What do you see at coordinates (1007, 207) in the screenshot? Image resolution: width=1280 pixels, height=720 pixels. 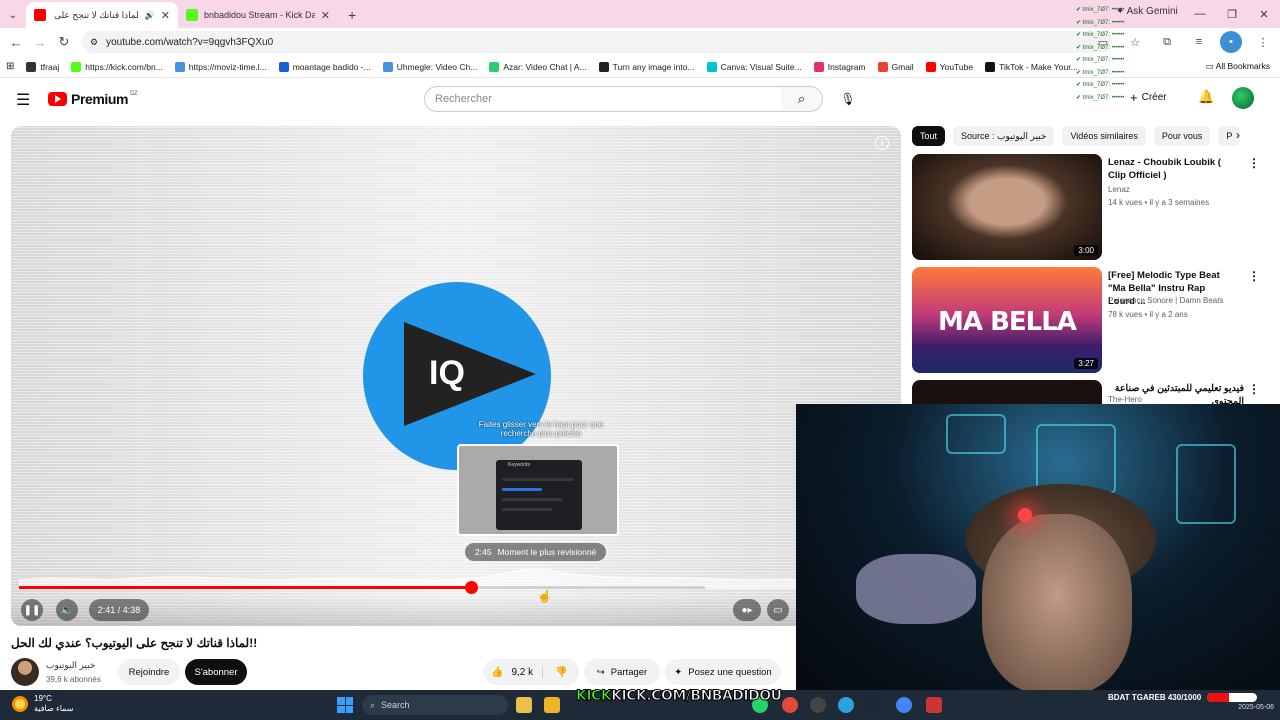 I see `recommendation-thumbnail: 3:00` at bounding box center [1007, 207].